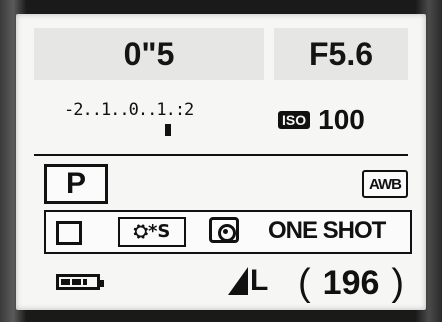 The image size is (442, 322). I want to click on shots-remaining-value: 196, so click(351, 283).